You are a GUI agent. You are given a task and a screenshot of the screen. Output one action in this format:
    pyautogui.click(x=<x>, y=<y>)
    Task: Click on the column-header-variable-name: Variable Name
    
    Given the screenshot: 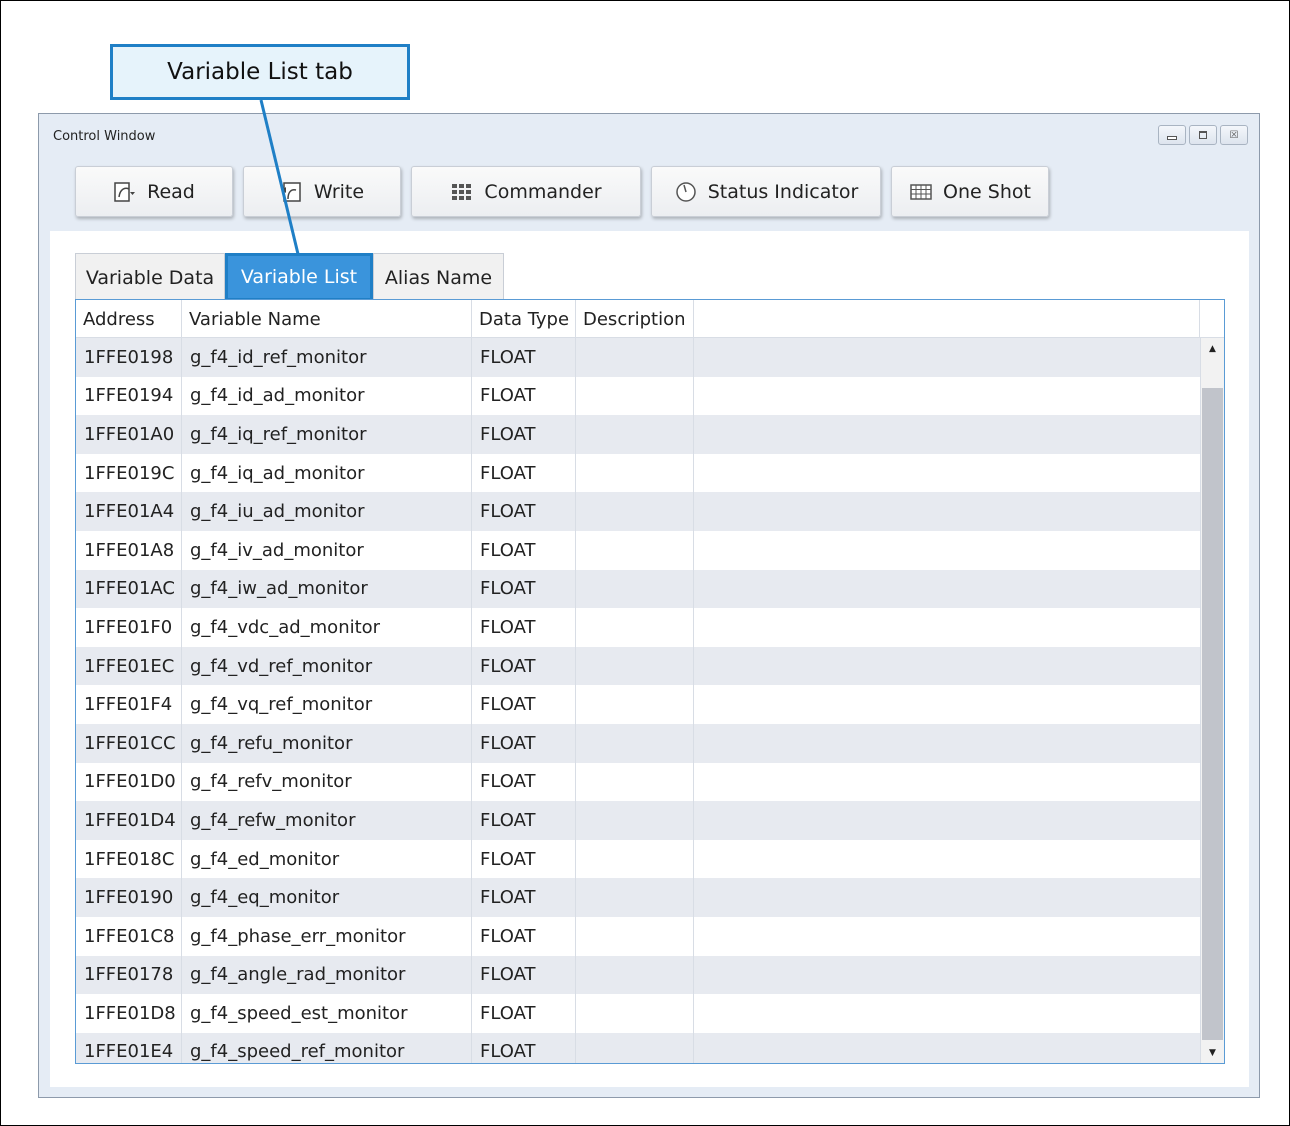 What is the action you would take?
    pyautogui.click(x=327, y=319)
    